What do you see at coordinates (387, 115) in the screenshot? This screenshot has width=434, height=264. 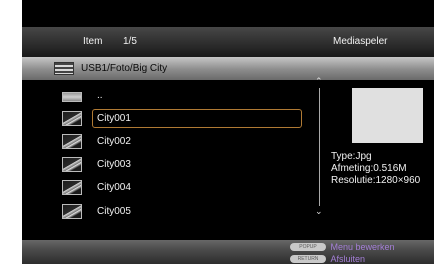 I see `image-preview` at bounding box center [387, 115].